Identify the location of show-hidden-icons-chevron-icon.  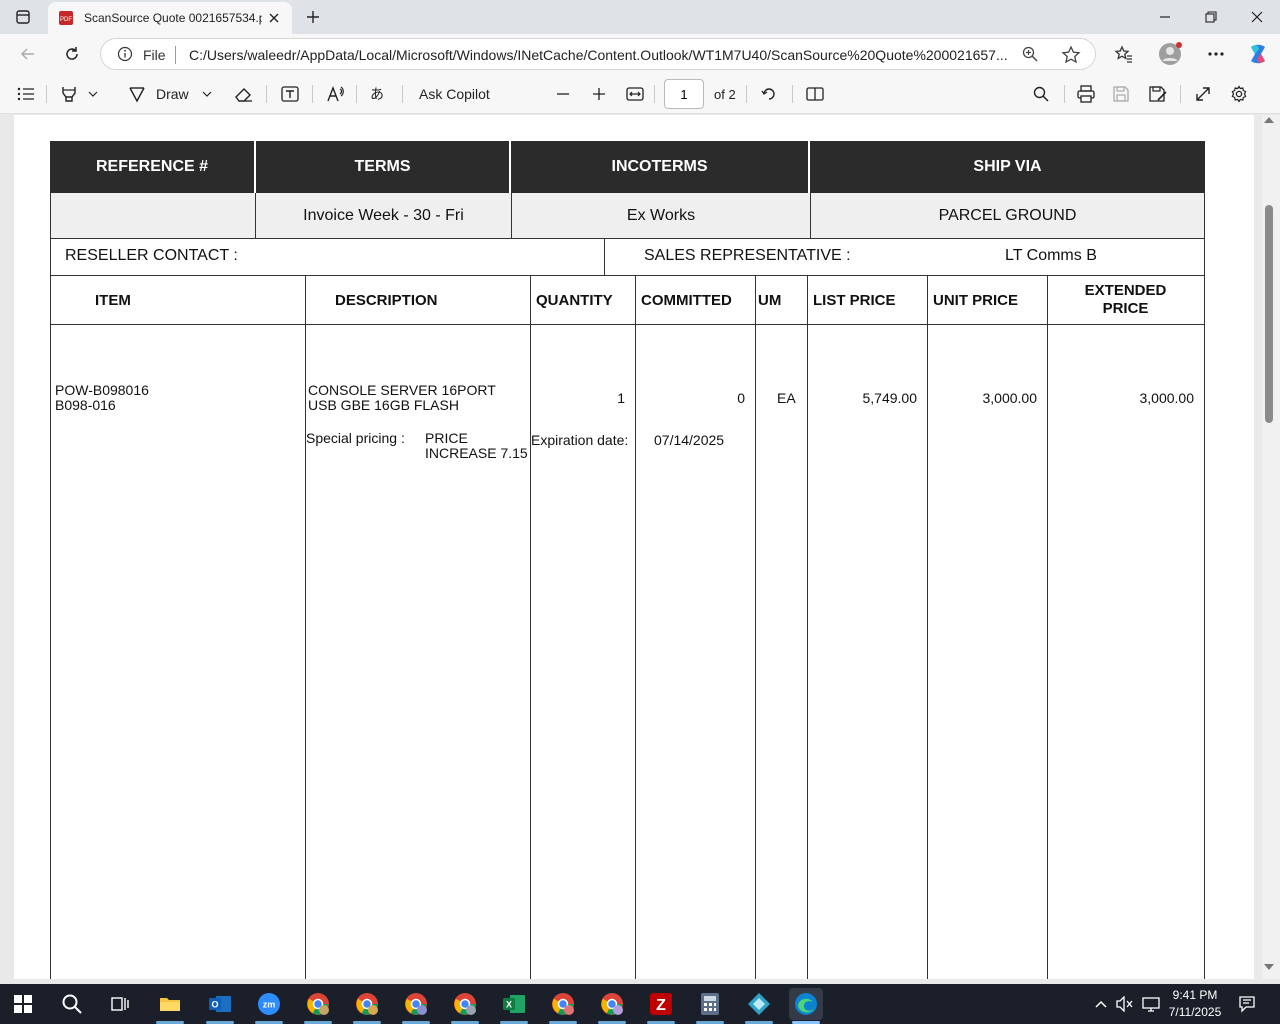
(1101, 1004).